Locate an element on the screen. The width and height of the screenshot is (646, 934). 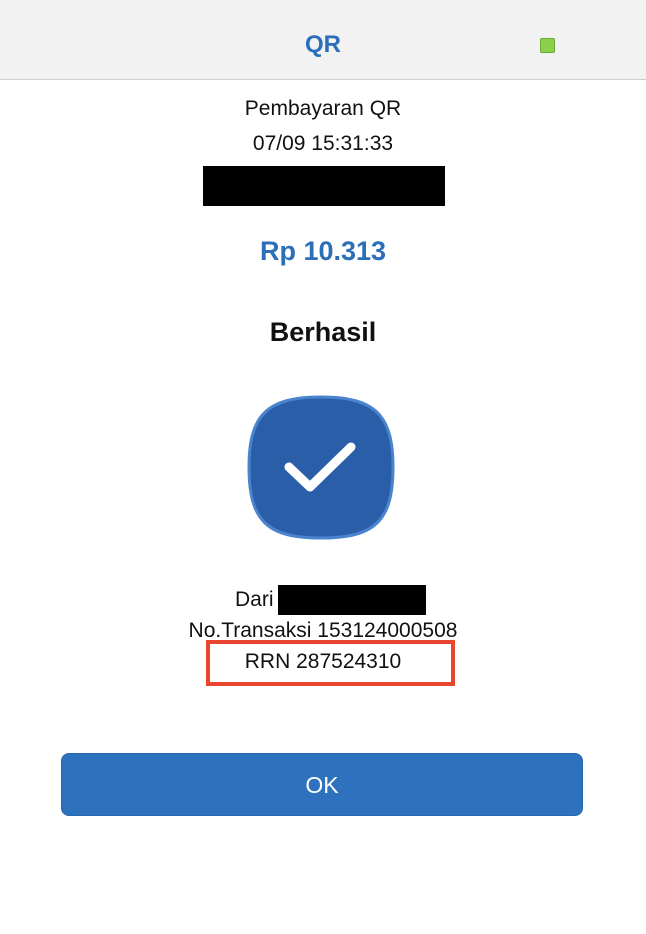
check-icon is located at coordinates (321, 467).